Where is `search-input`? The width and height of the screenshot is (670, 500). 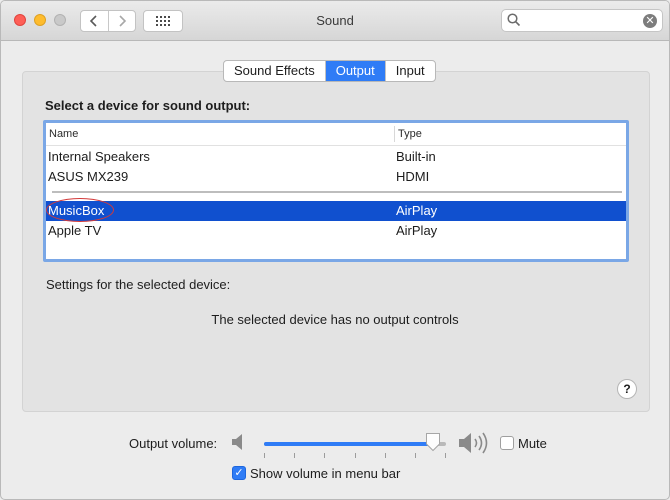 search-input is located at coordinates (580, 20).